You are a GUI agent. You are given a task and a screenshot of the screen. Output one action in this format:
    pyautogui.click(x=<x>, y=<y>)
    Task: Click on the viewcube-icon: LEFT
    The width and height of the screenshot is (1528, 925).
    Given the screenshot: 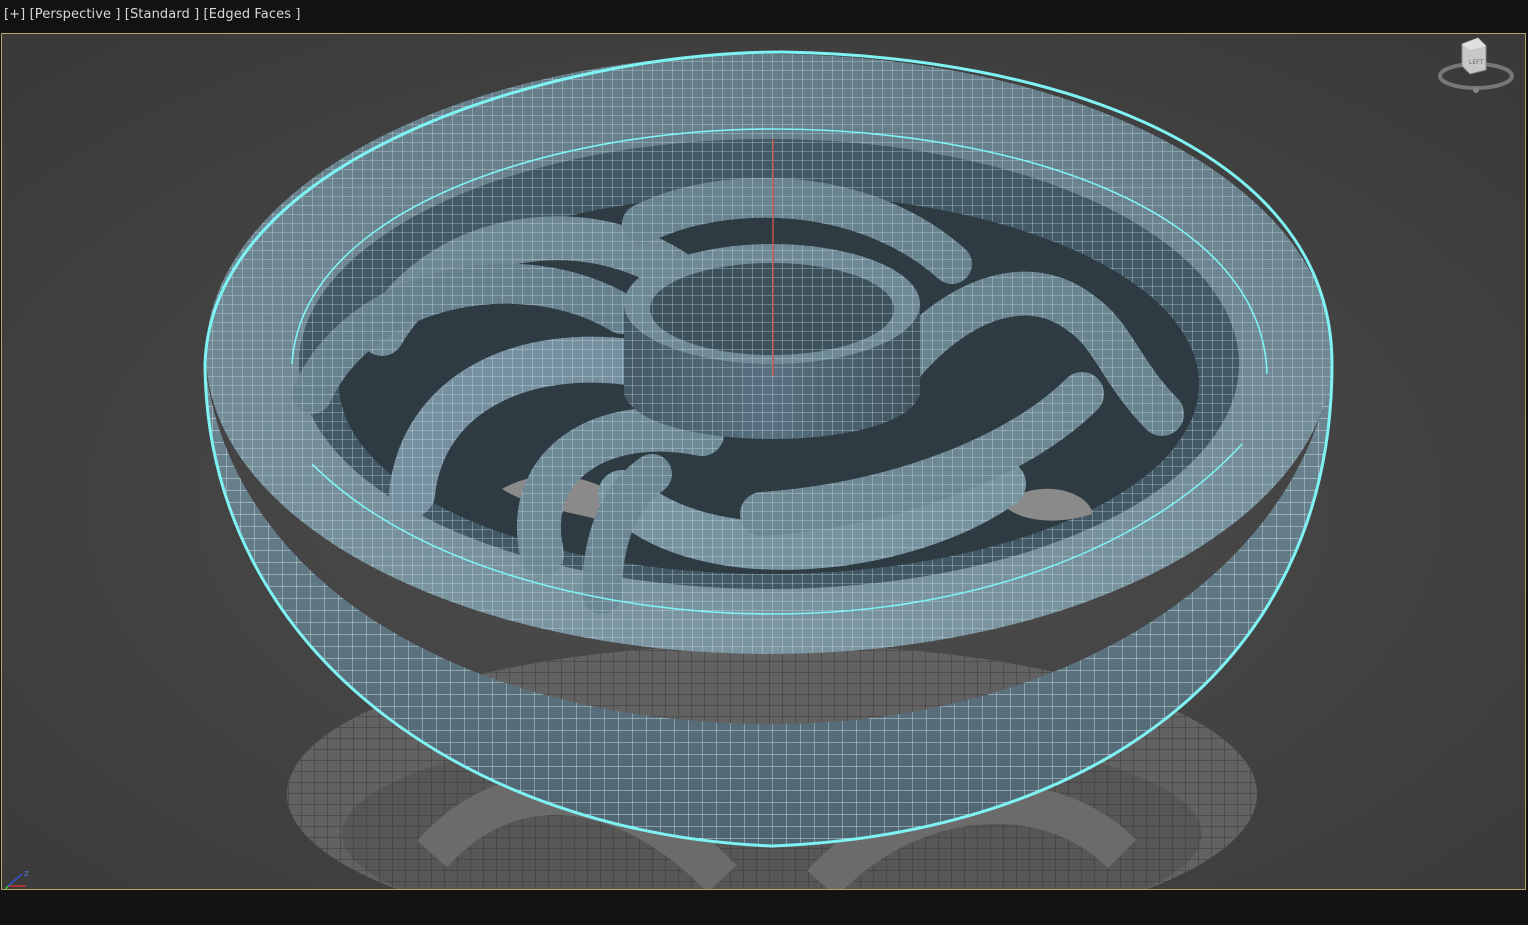 What is the action you would take?
    pyautogui.click(x=1476, y=66)
    